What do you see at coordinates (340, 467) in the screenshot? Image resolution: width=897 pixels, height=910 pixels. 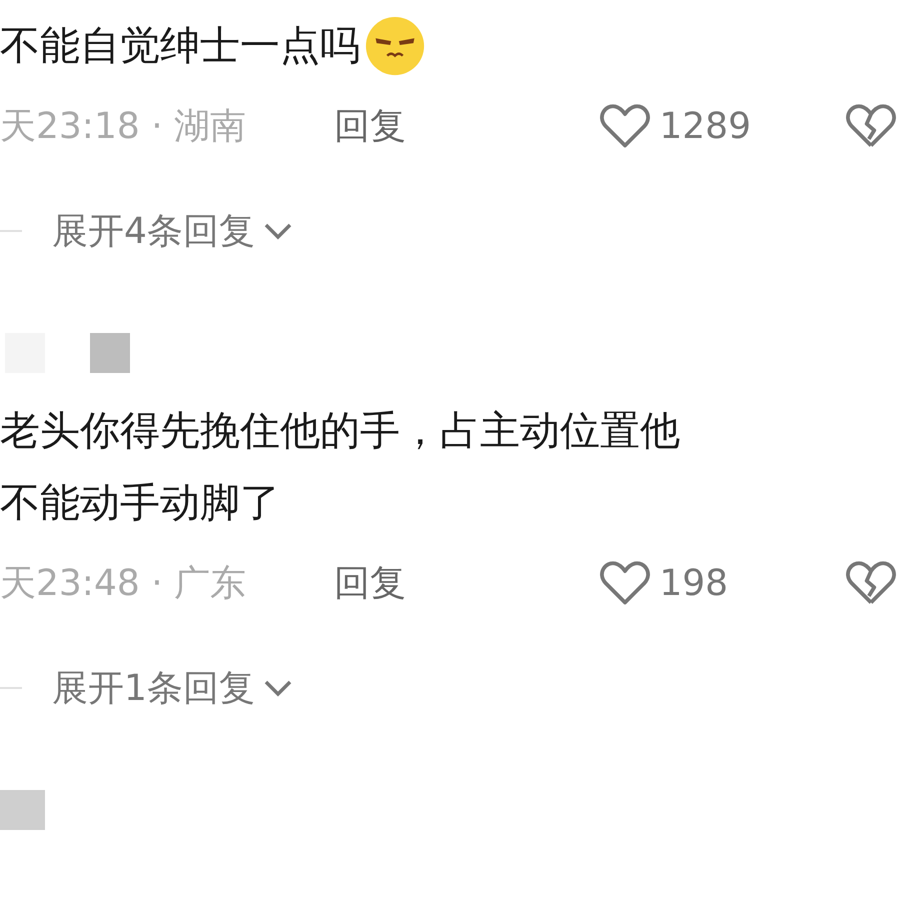 I see `comment-text: 老头你得先挽住他的手，占主动位置他 不能动手动脚了` at bounding box center [340, 467].